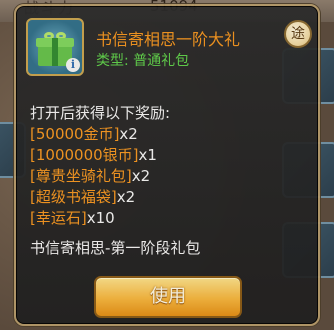 The height and width of the screenshot is (330, 334). What do you see at coordinates (84, 155) in the screenshot?
I see `reward-name: [1000000银币]` at bounding box center [84, 155].